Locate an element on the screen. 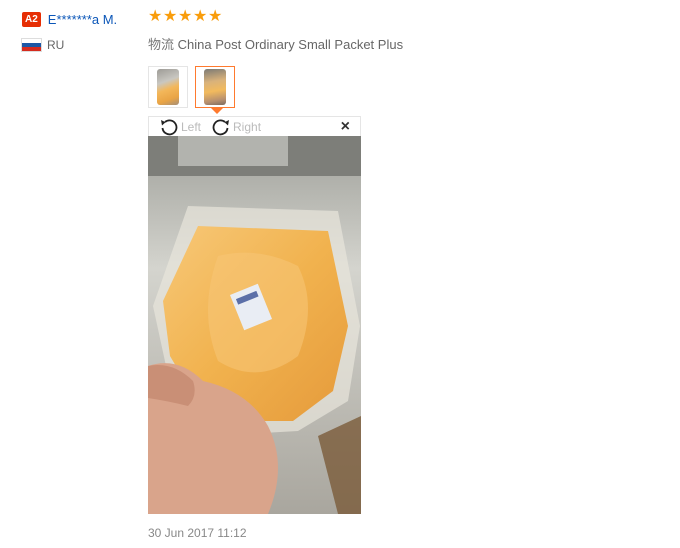  reviewer-info: A2 E*******a M. RU is located at coordinates (82, 31).